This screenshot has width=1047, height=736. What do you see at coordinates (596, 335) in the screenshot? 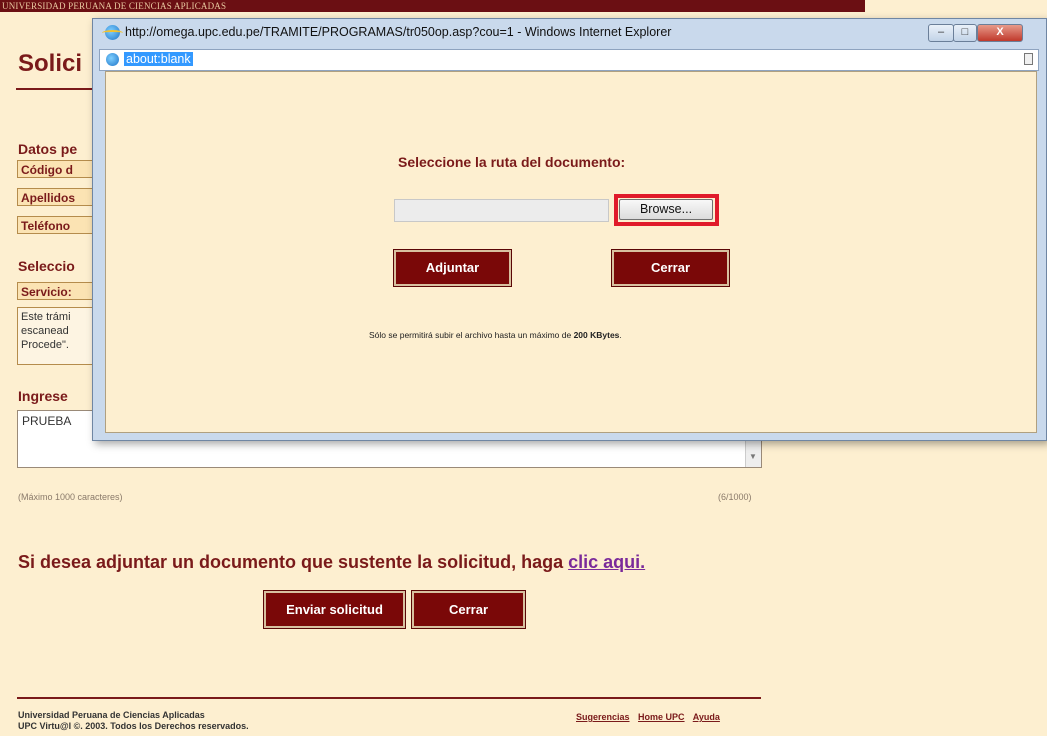
I see `note-limit: 200 KBytes` at bounding box center [596, 335].